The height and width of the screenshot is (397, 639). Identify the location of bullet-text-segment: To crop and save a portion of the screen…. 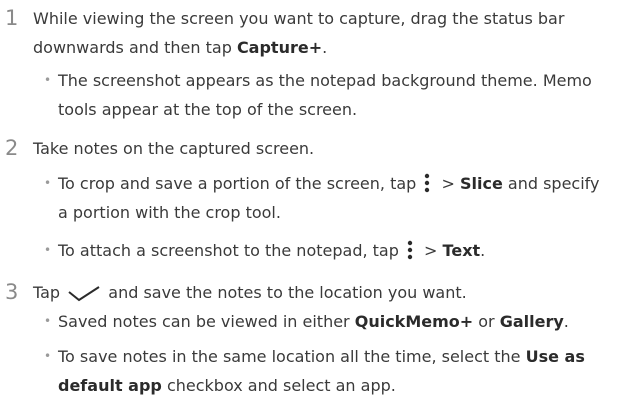
(240, 183).